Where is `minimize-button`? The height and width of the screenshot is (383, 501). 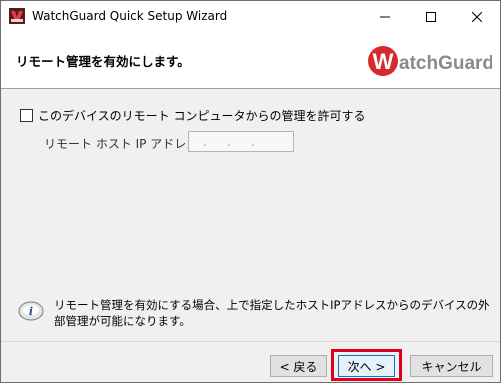
minimize-button is located at coordinates (385, 16).